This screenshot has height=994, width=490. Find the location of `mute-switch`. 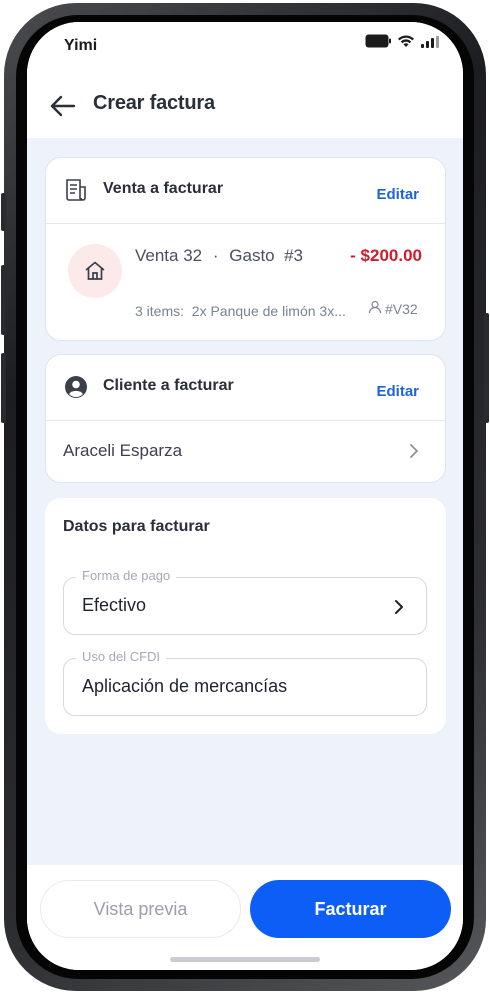

mute-switch is located at coordinates (3, 212).